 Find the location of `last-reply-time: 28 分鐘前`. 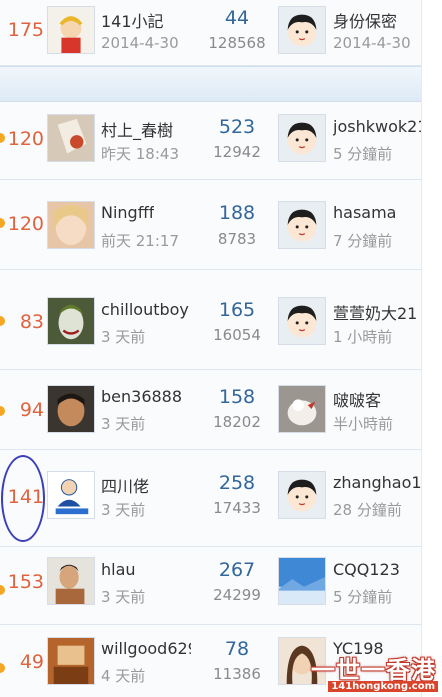

last-reply-time: 28 分鐘前 is located at coordinates (367, 510).